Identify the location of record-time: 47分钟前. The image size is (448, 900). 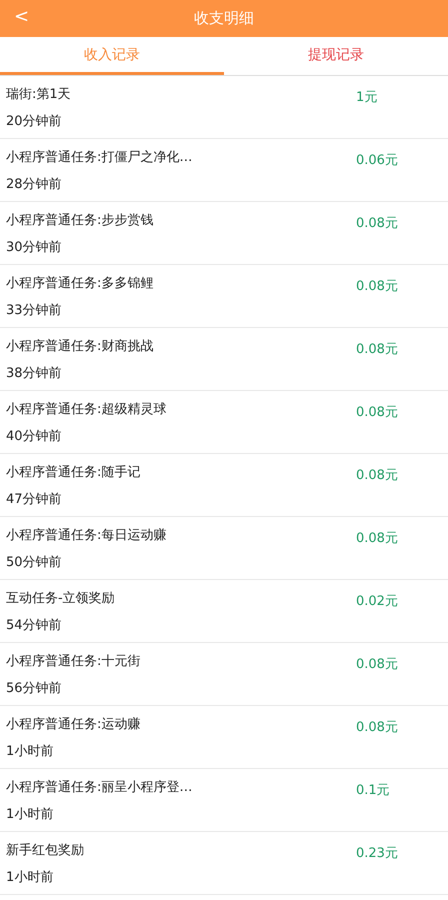
(34, 499).